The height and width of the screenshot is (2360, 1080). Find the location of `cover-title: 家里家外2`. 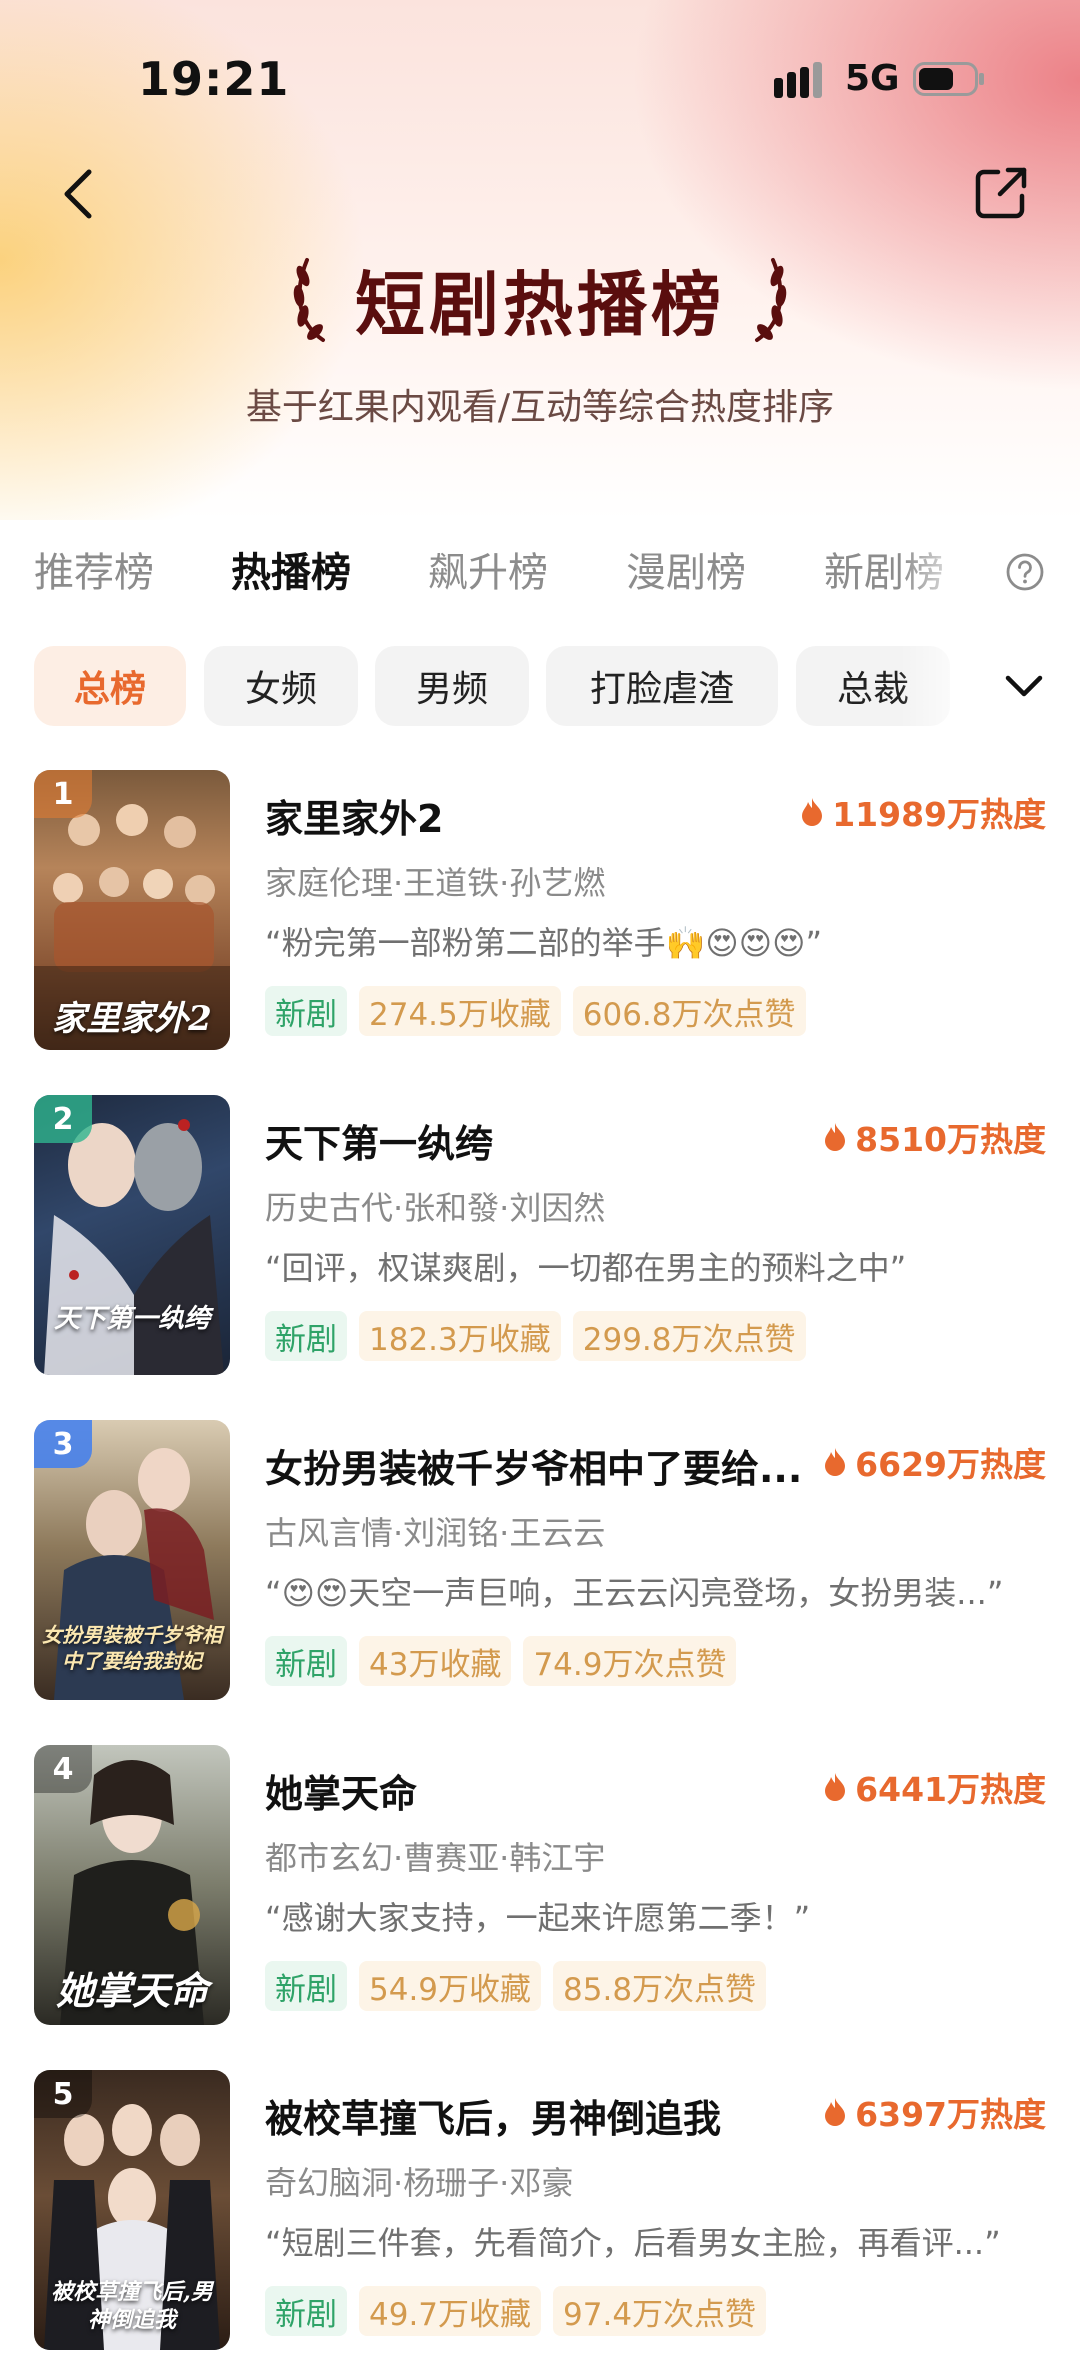

cover-title: 家里家外2 is located at coordinates (132, 1019).